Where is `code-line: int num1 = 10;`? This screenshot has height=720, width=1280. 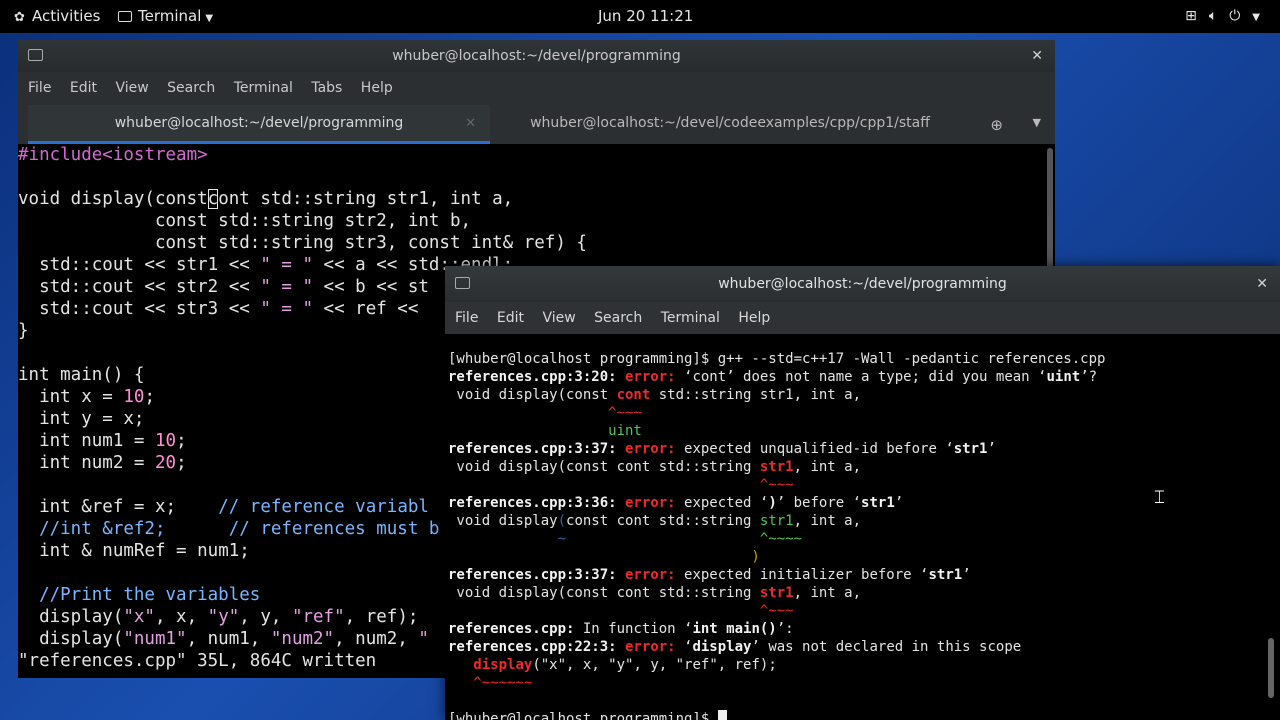 code-line: int num1 = 10; is located at coordinates (102, 441).